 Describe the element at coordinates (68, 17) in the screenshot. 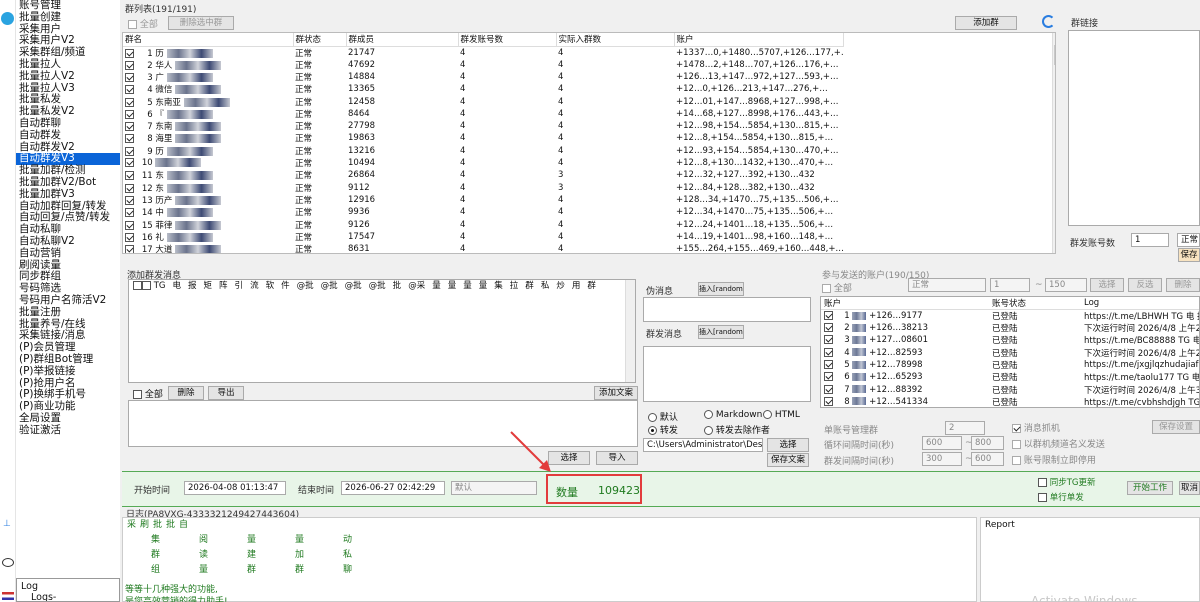

I see `sidebar-item: 批量创建` at that location.